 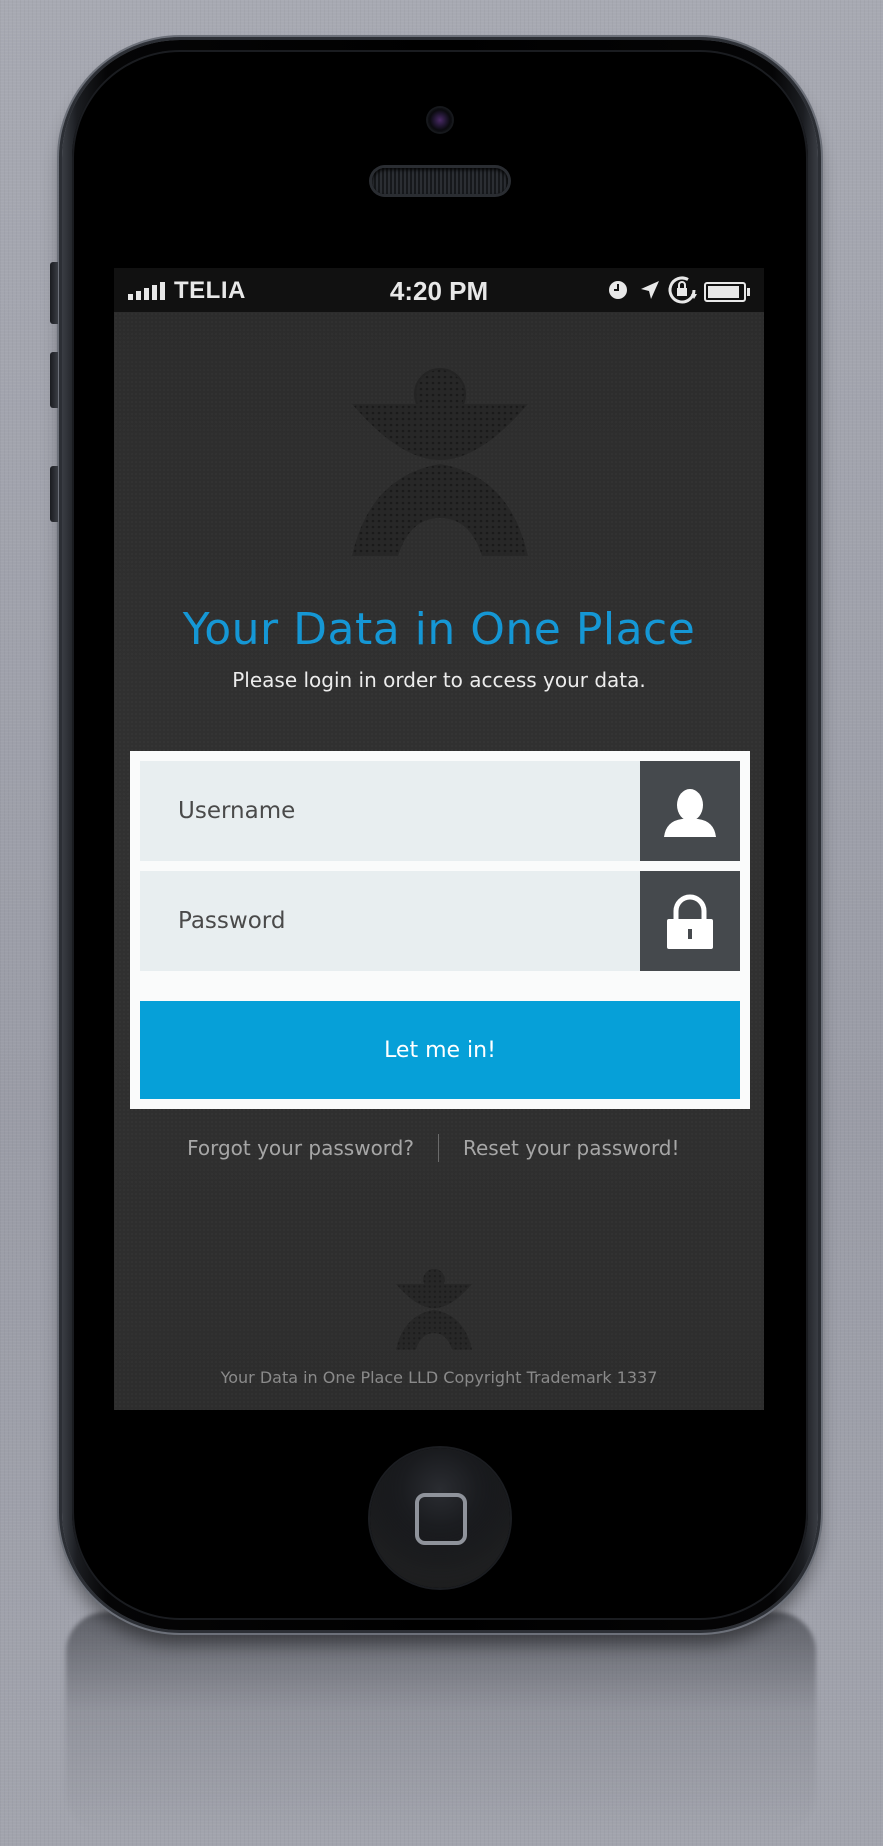 What do you see at coordinates (54, 494) in the screenshot?
I see `volume-down-button` at bounding box center [54, 494].